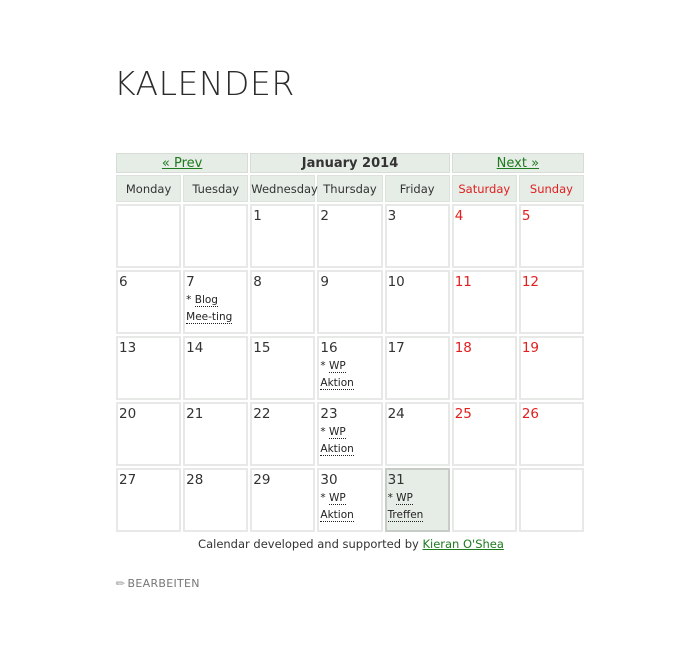  Describe the element at coordinates (417, 302) in the screenshot. I see `calendar-day-cell: 10` at that location.